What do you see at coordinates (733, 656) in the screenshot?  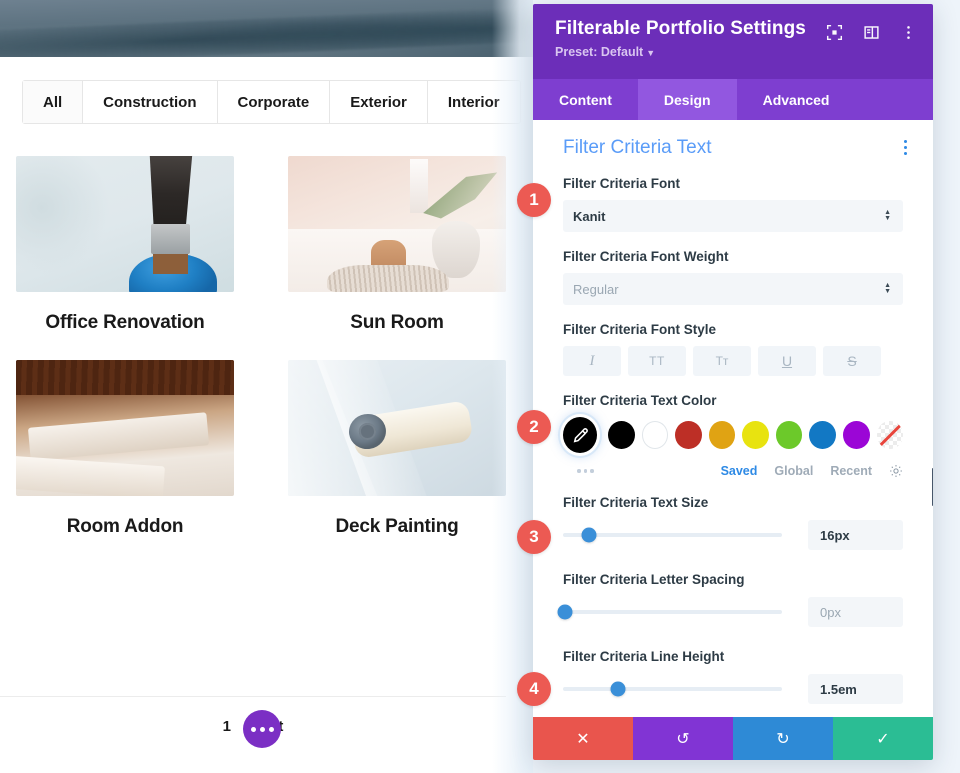 I see `field-filter-criteria-line-height: Filter Criteria Line Height` at bounding box center [733, 656].